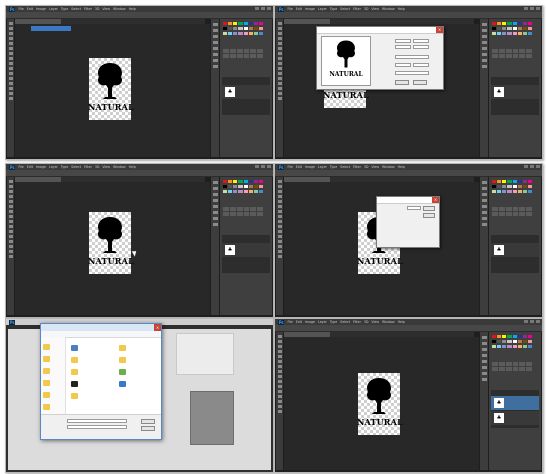 Image resolution: width=546 pixels, height=474 pixels. What do you see at coordinates (414, 208) in the screenshot?
I see `amount-field` at bounding box center [414, 208].